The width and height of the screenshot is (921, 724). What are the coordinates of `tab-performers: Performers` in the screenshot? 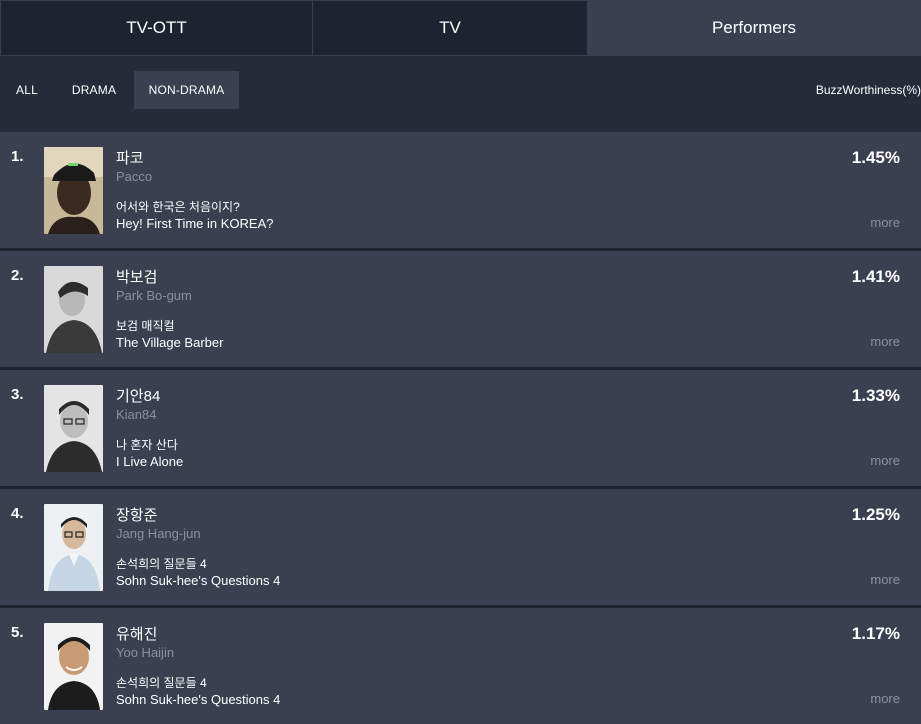 It's located at (754, 28).